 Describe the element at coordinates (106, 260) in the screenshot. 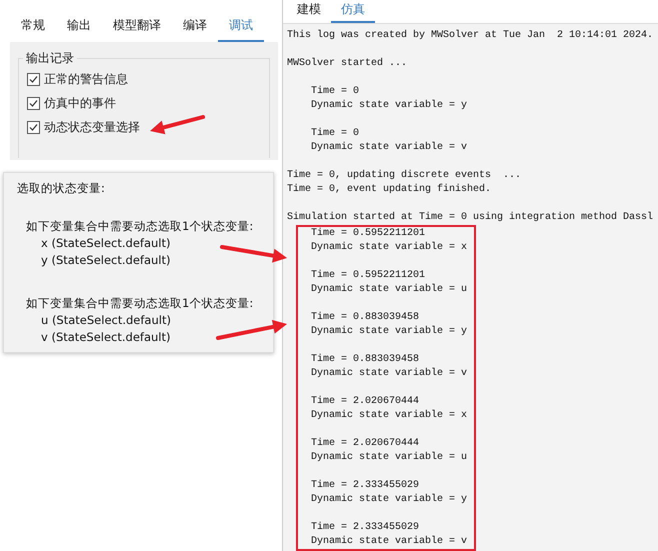

I see `state-variable-text: y (StateSelect.default)` at that location.